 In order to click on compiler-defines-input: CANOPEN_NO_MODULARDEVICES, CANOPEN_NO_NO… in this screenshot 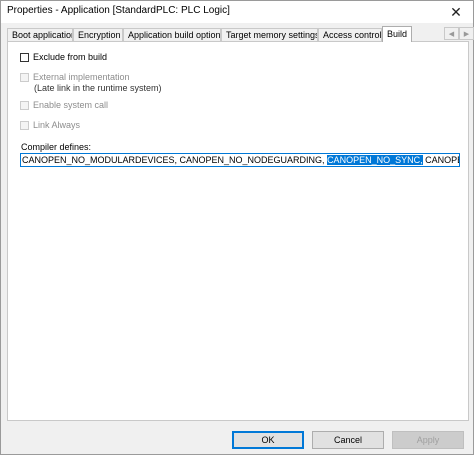, I will do `click(240, 160)`.